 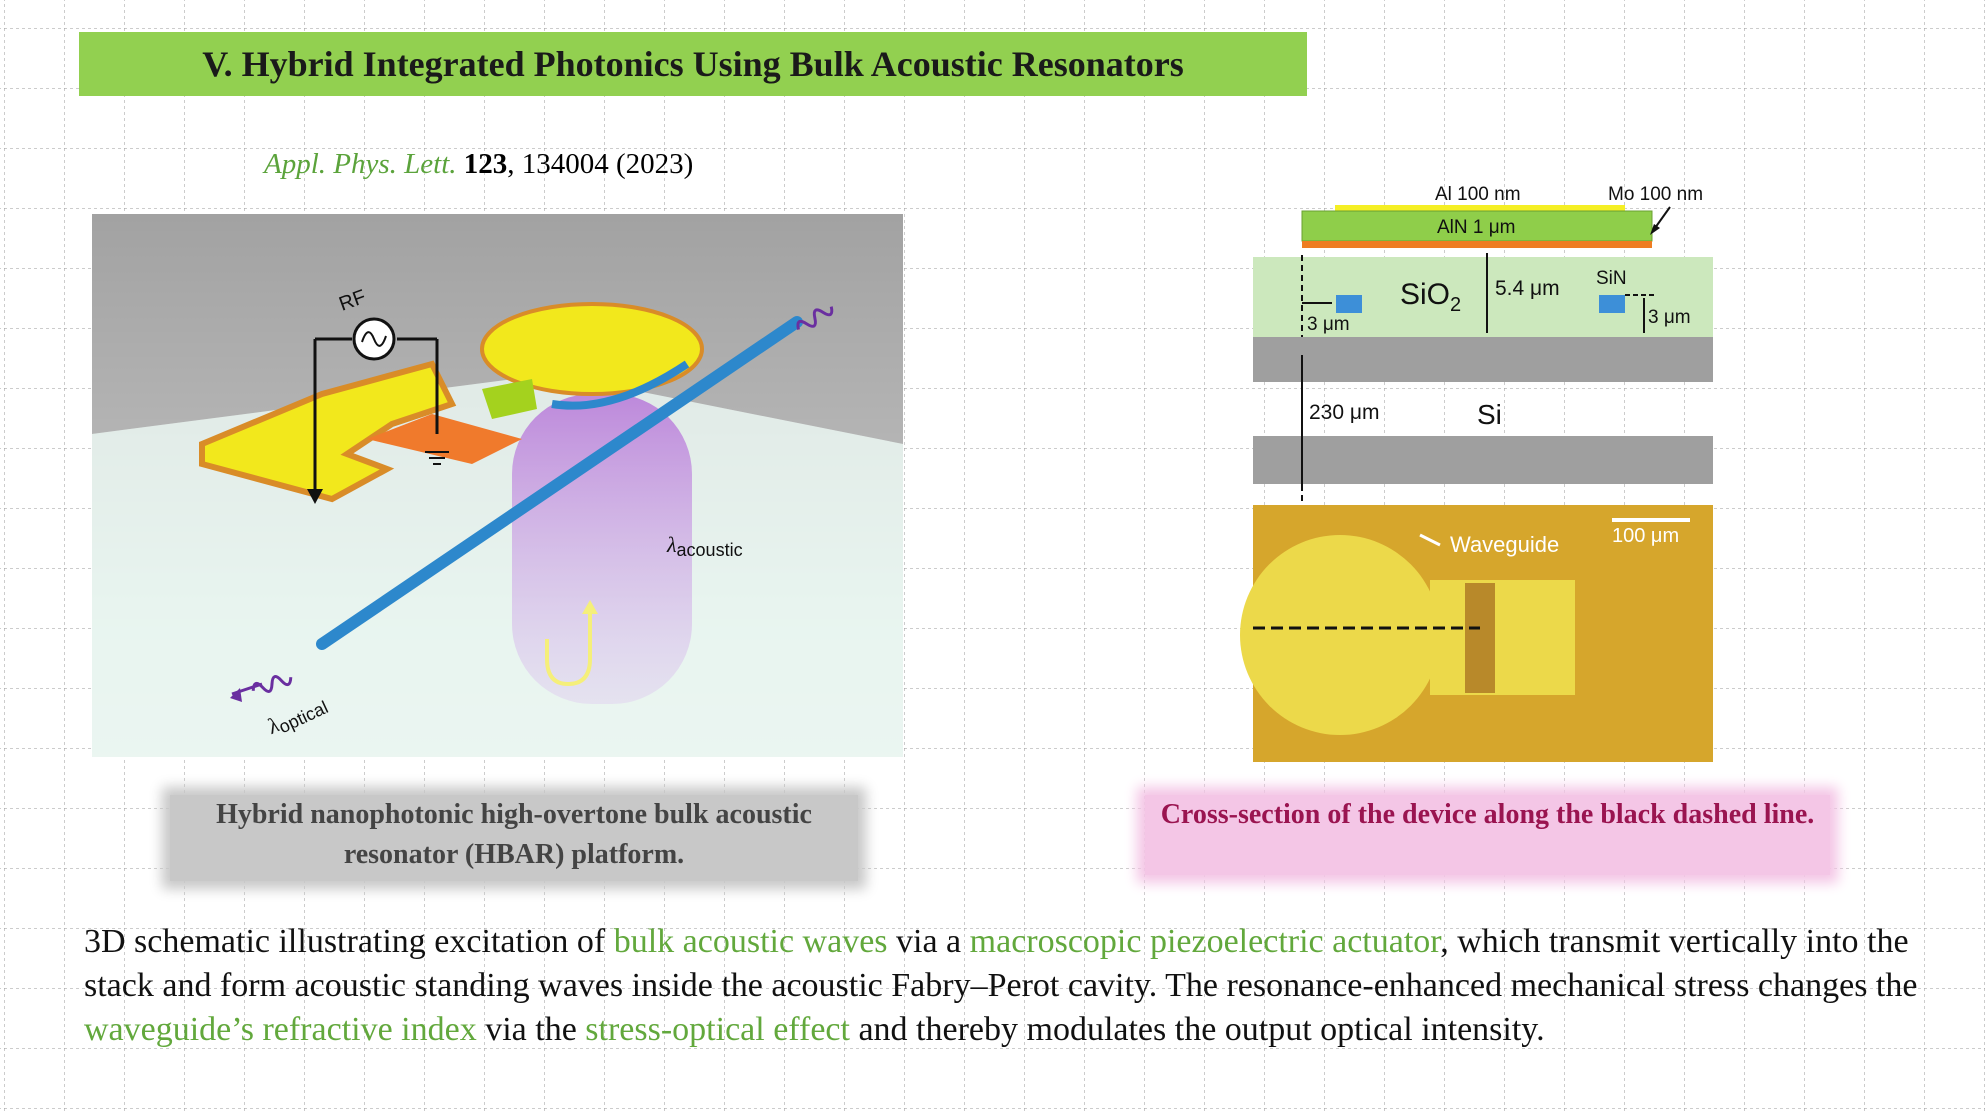 What do you see at coordinates (1612, 304) in the screenshot?
I see `waveguide-right-box` at bounding box center [1612, 304].